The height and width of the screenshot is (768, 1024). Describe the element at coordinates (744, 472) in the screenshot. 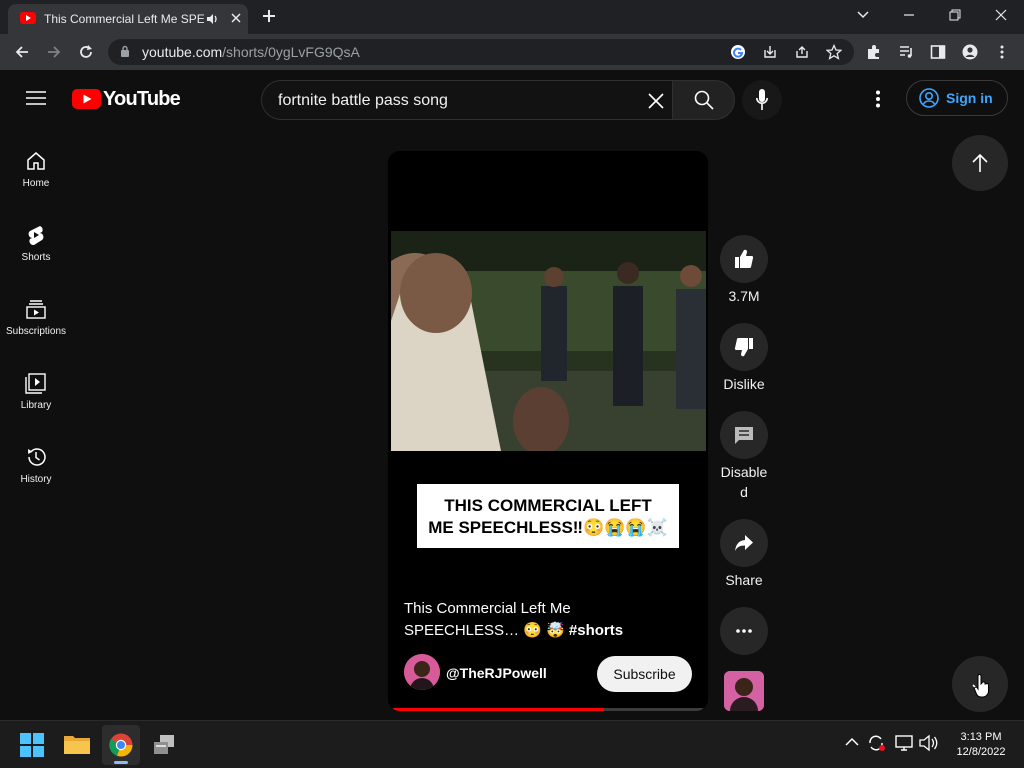

I see `comments-label-line-1: Disable` at that location.